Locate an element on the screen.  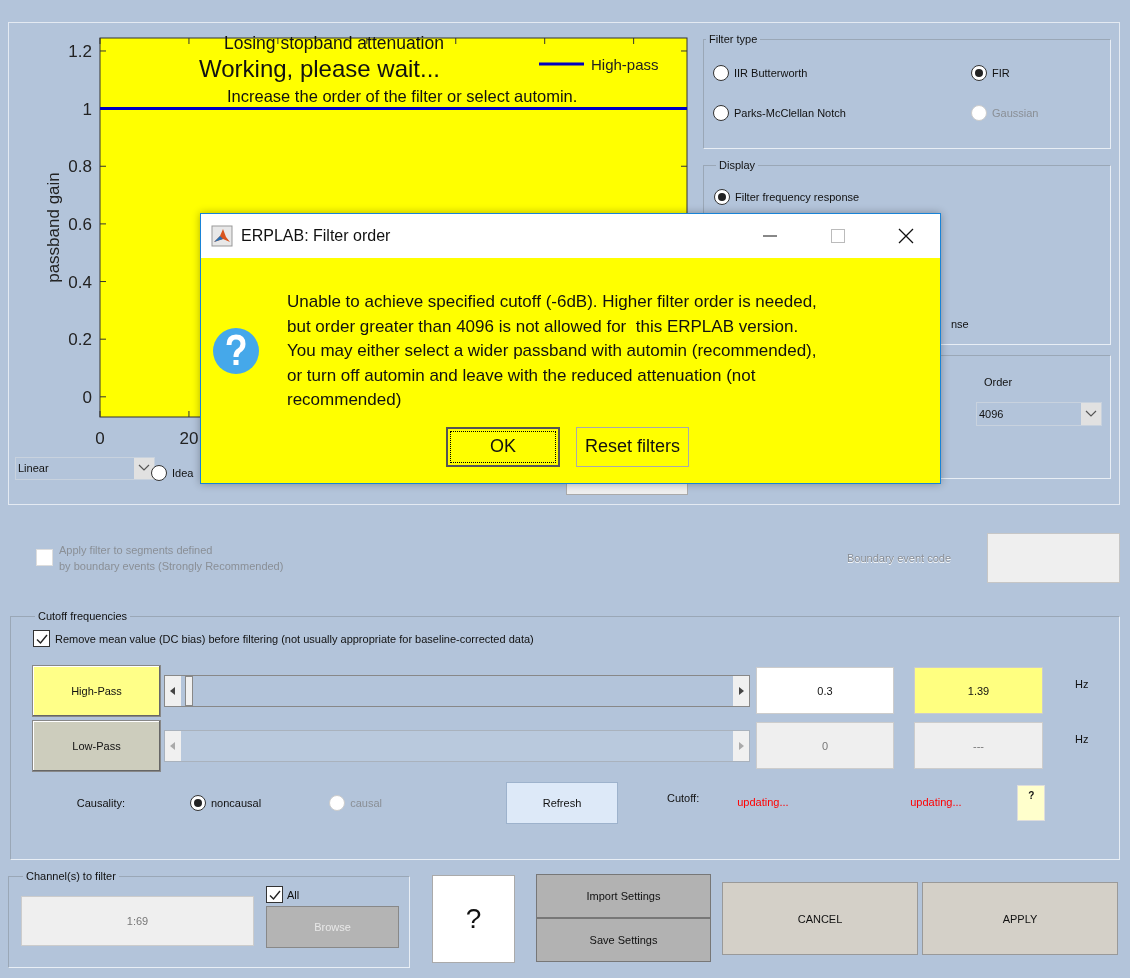
radio-label: Gaussian is located at coordinates (1015, 113).